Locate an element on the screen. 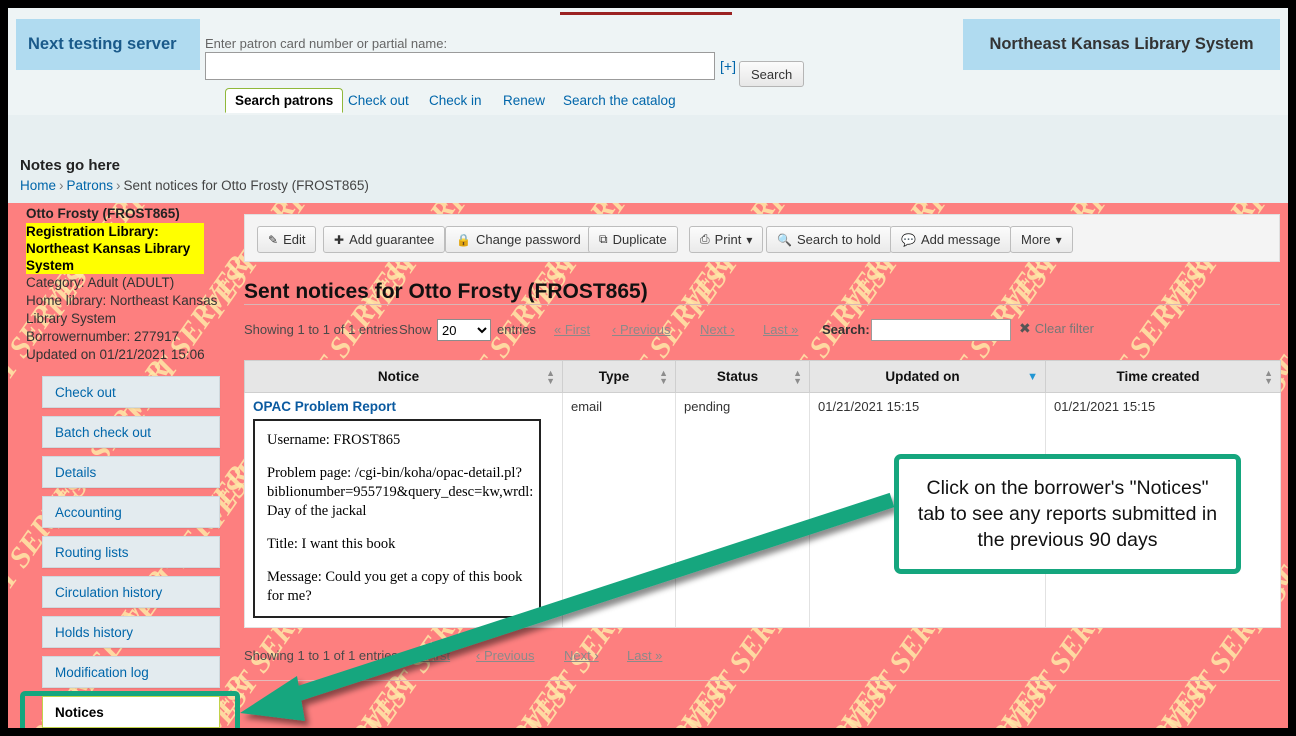 This screenshot has height=736, width=1296. change-password-button: 🔒 Change password is located at coordinates (518, 239).